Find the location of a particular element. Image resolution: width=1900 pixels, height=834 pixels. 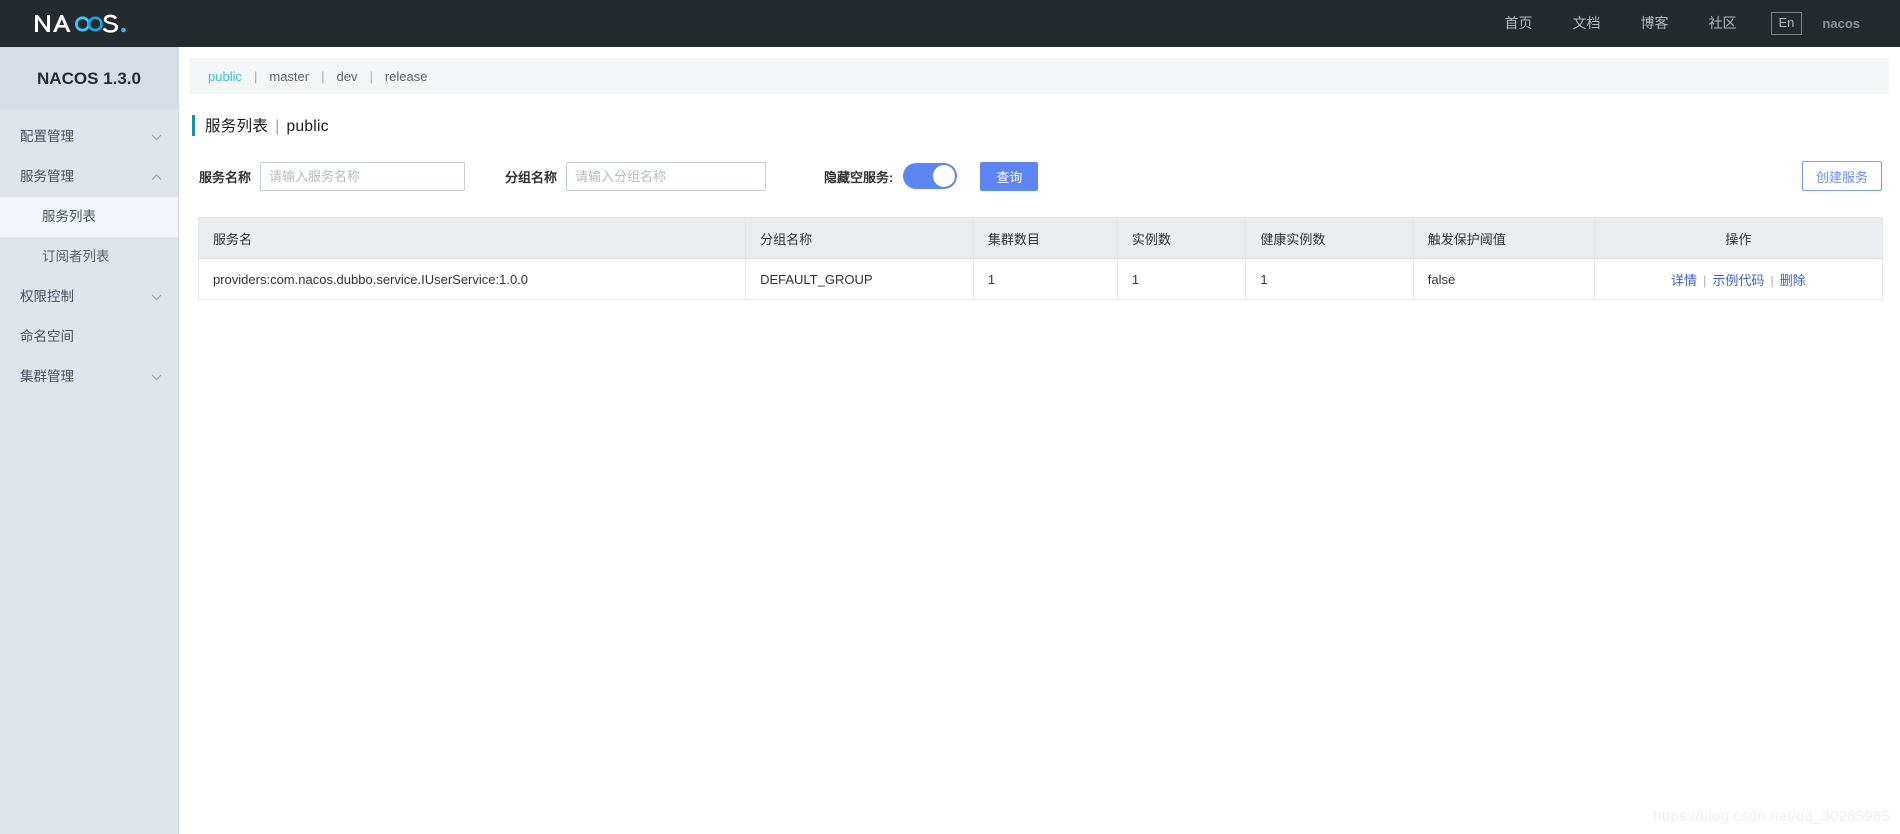

topnav-item-blog: 博客 is located at coordinates (1655, 23).